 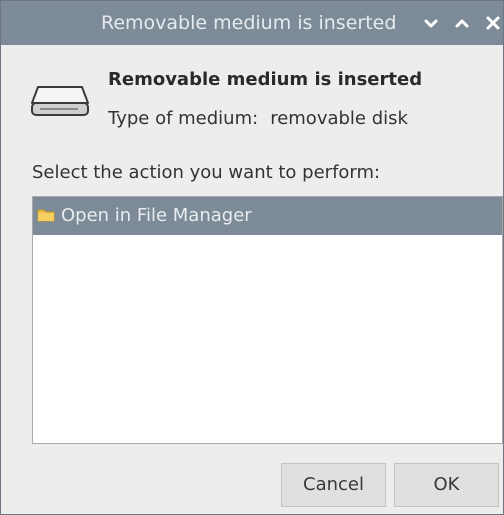 What do you see at coordinates (339, 118) in the screenshot?
I see `medium-type-value: removable disk` at bounding box center [339, 118].